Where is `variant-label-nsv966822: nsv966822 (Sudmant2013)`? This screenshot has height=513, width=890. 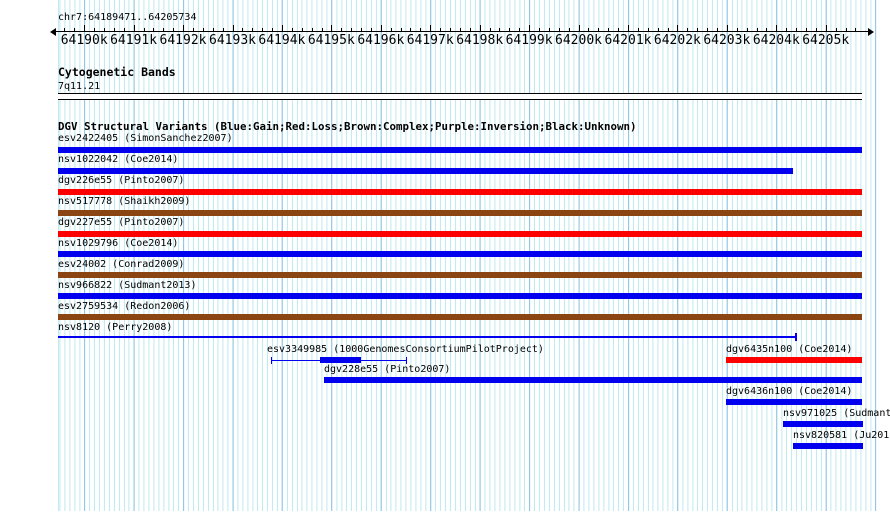
variant-label-nsv966822: nsv966822 (Sudmant2013) is located at coordinates (127, 286).